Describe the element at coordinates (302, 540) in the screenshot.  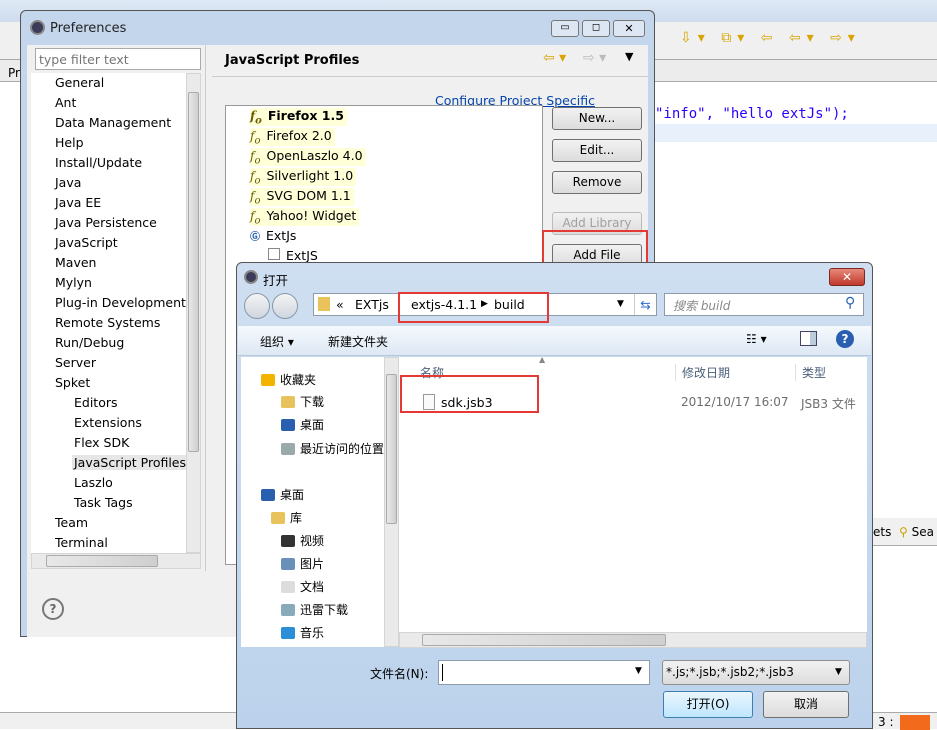
I see `nav-item: 视频` at that location.